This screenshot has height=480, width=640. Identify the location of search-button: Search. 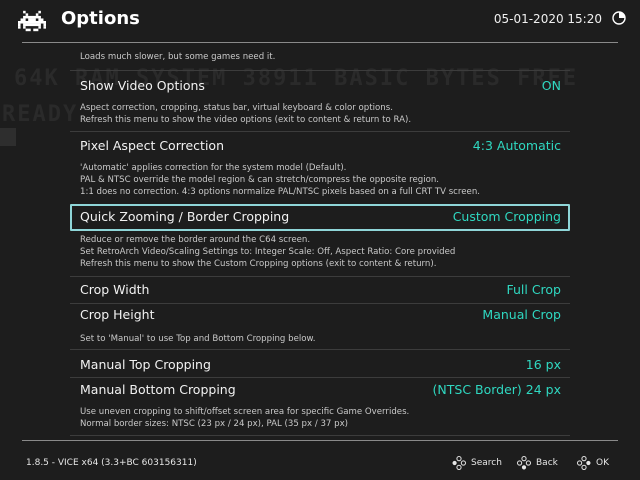
(477, 463).